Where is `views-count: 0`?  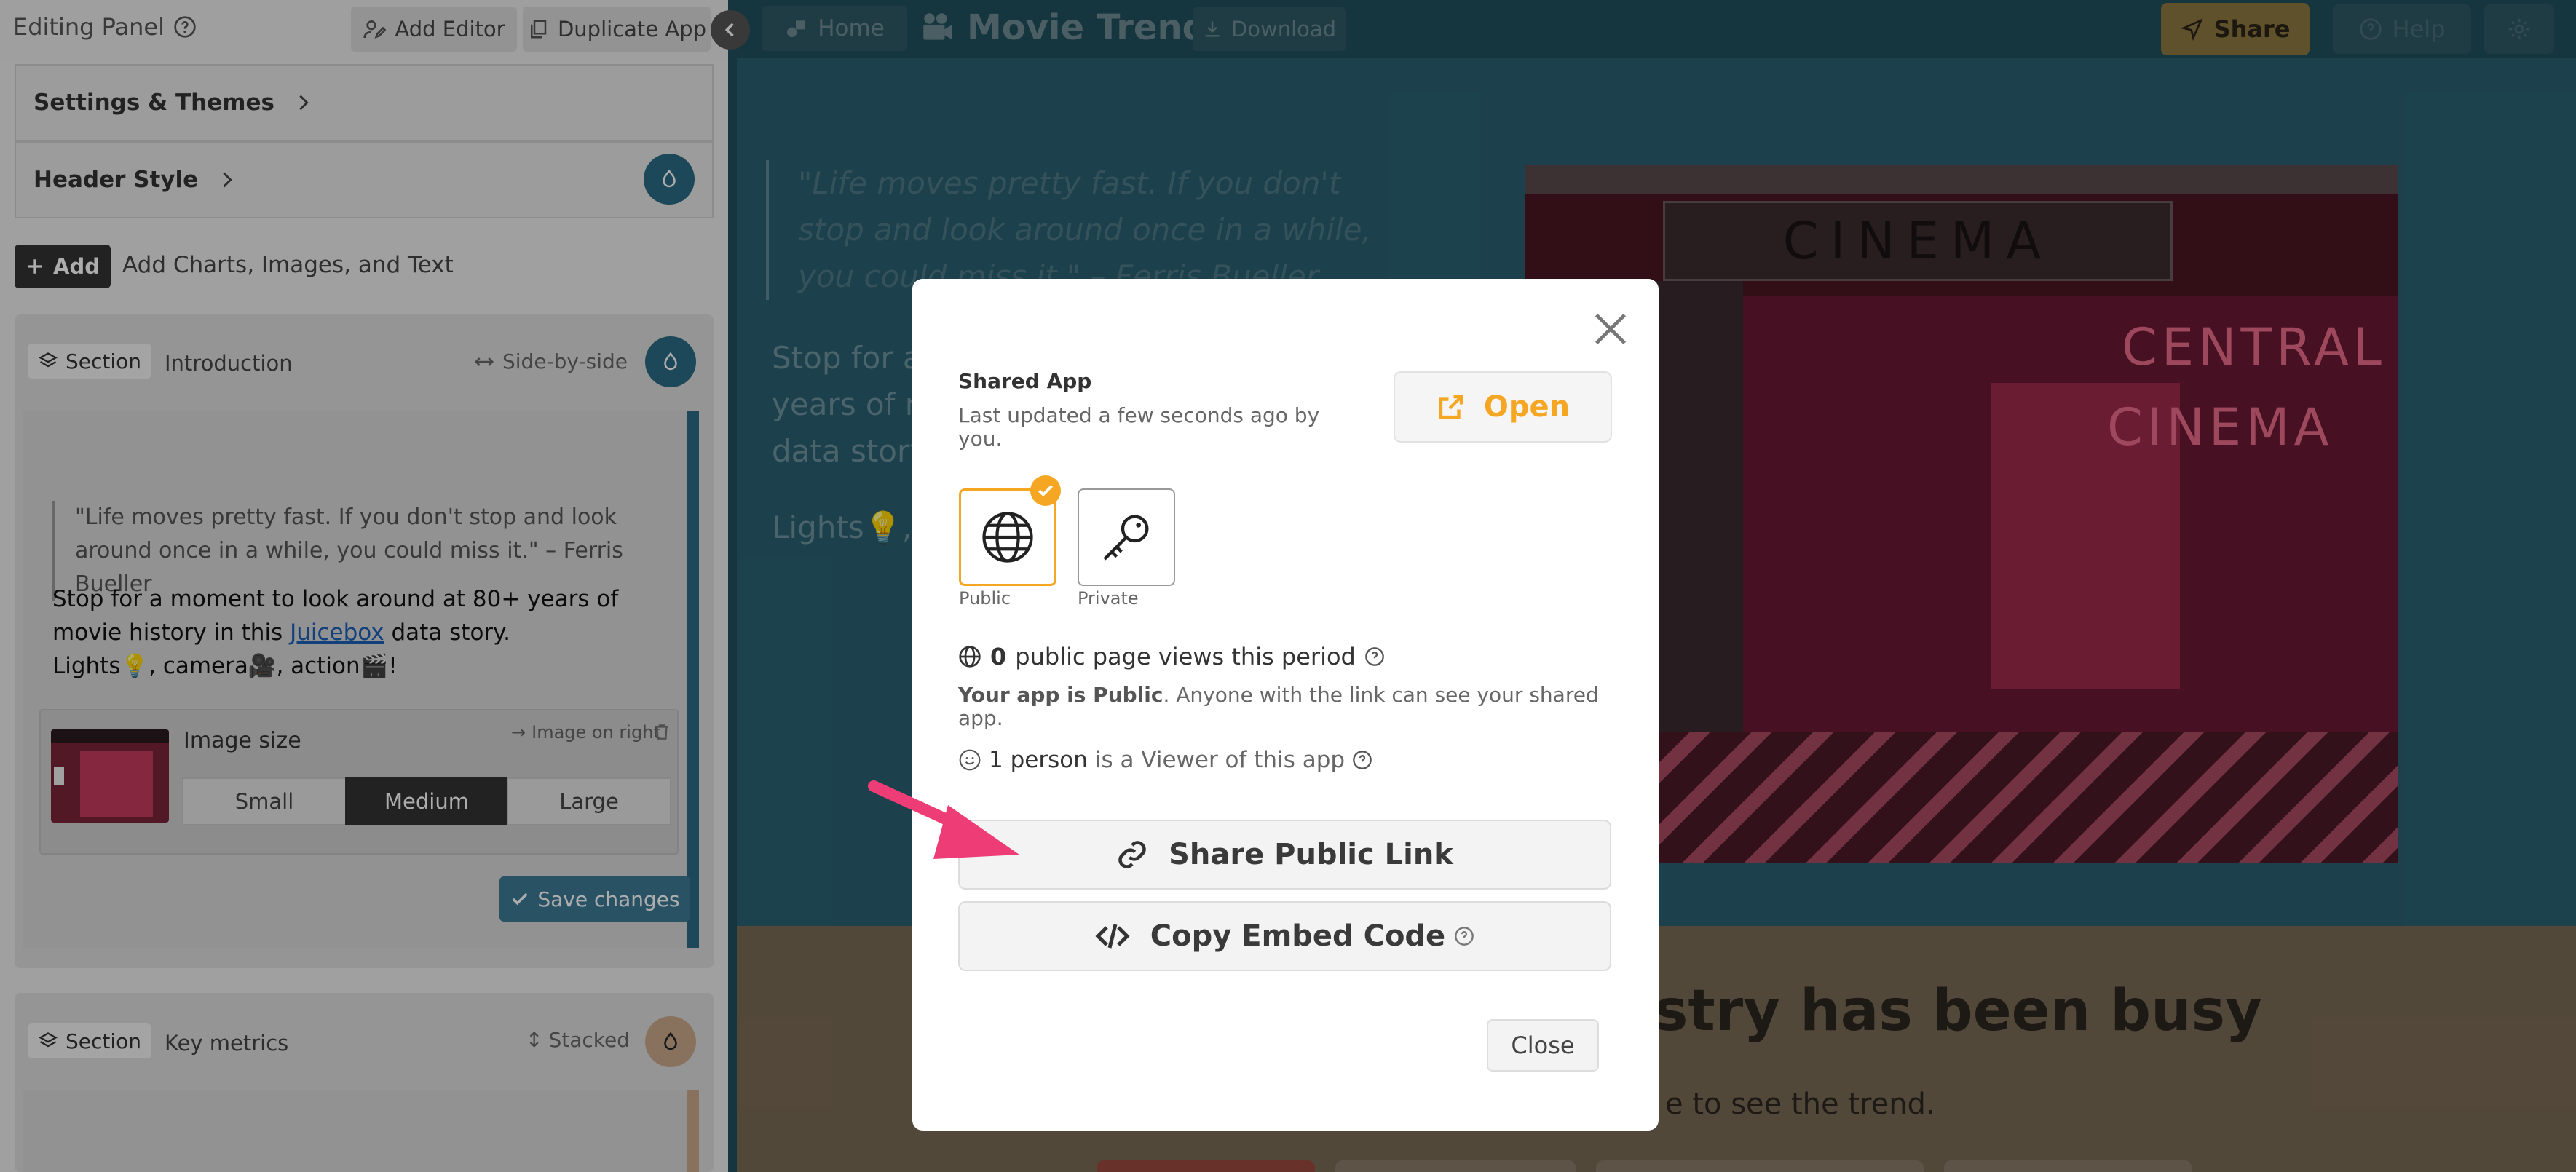 views-count: 0 is located at coordinates (998, 656).